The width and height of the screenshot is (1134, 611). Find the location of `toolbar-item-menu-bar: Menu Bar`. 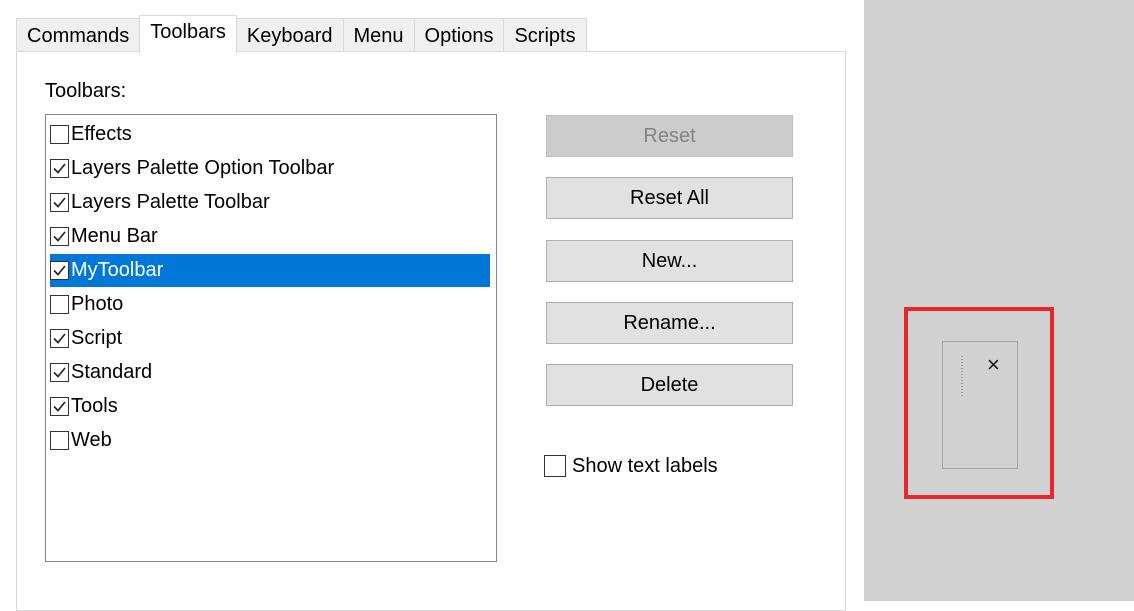

toolbar-item-menu-bar: Menu Bar is located at coordinates (104, 236).